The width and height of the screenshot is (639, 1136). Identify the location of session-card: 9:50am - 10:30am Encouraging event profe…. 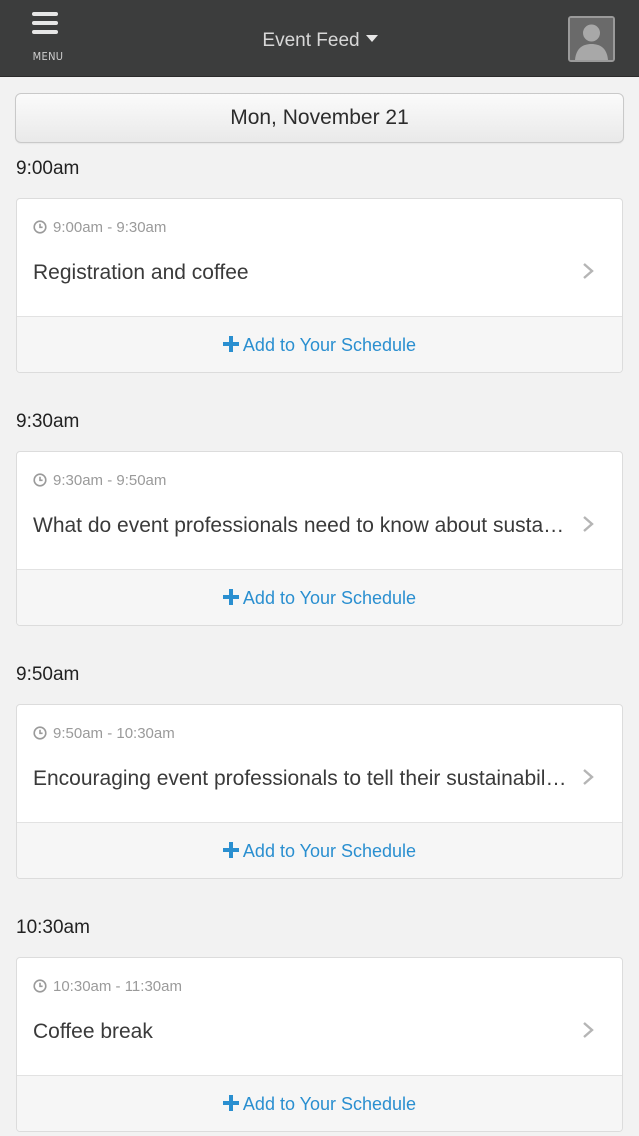
(319, 791).